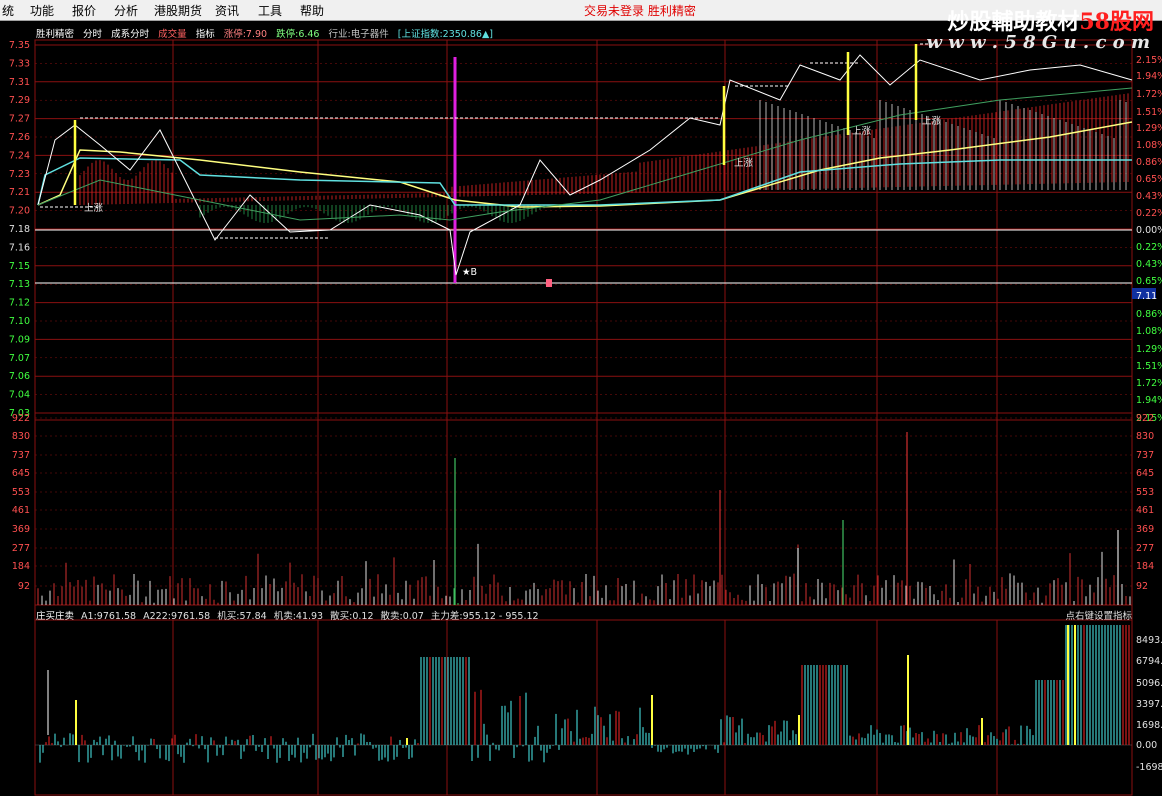 Image resolution: width=1162 pixels, height=796 pixels. I want to click on volume-axis-right-label: 184, so click(1145, 566).